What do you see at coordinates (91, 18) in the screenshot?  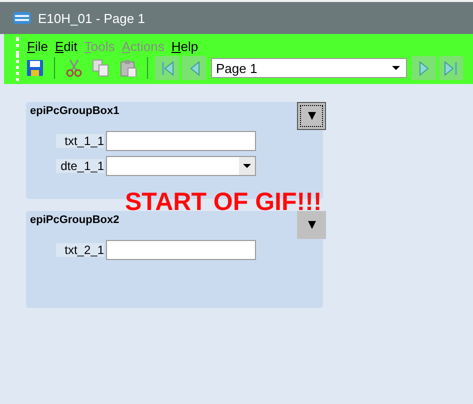 I see `window-title: E10H_01 - Page 1` at bounding box center [91, 18].